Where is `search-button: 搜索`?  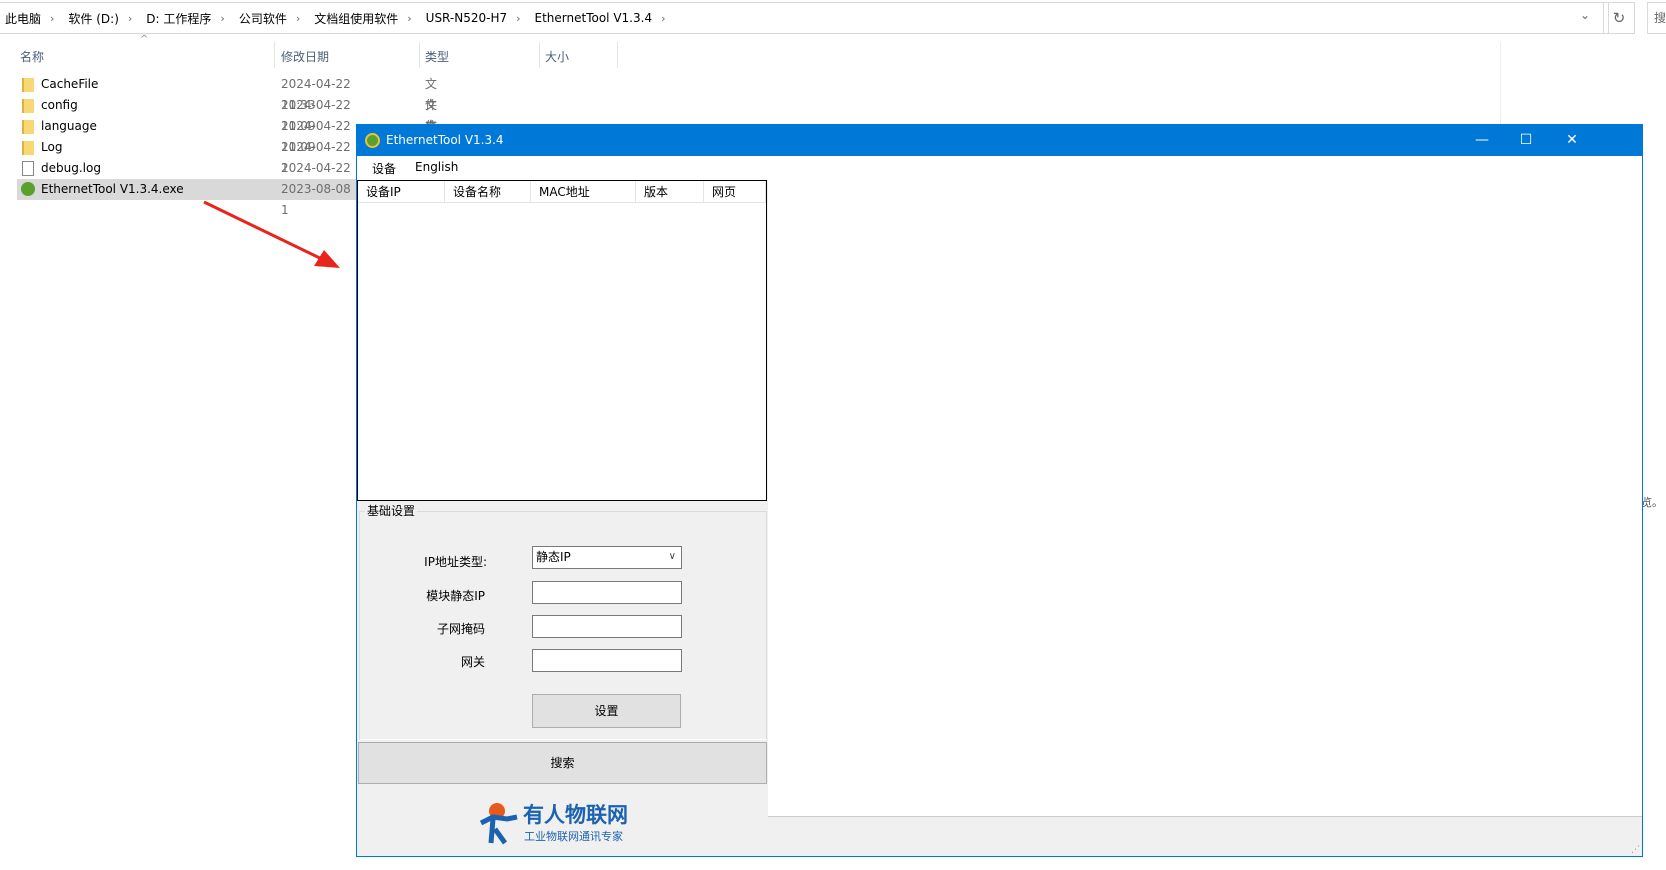
search-button: 搜索 is located at coordinates (562, 763).